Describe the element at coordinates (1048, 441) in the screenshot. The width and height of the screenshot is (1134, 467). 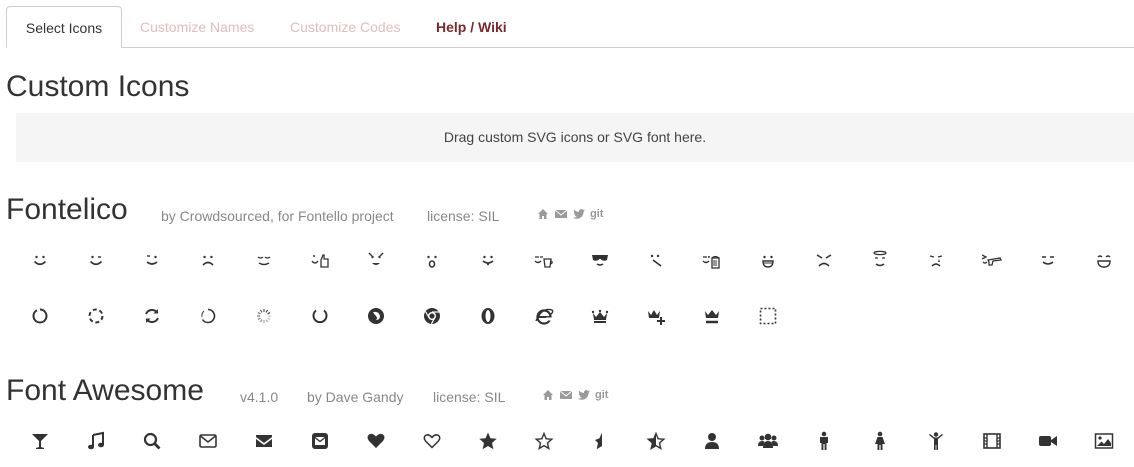
I see `videocam-icon` at that location.